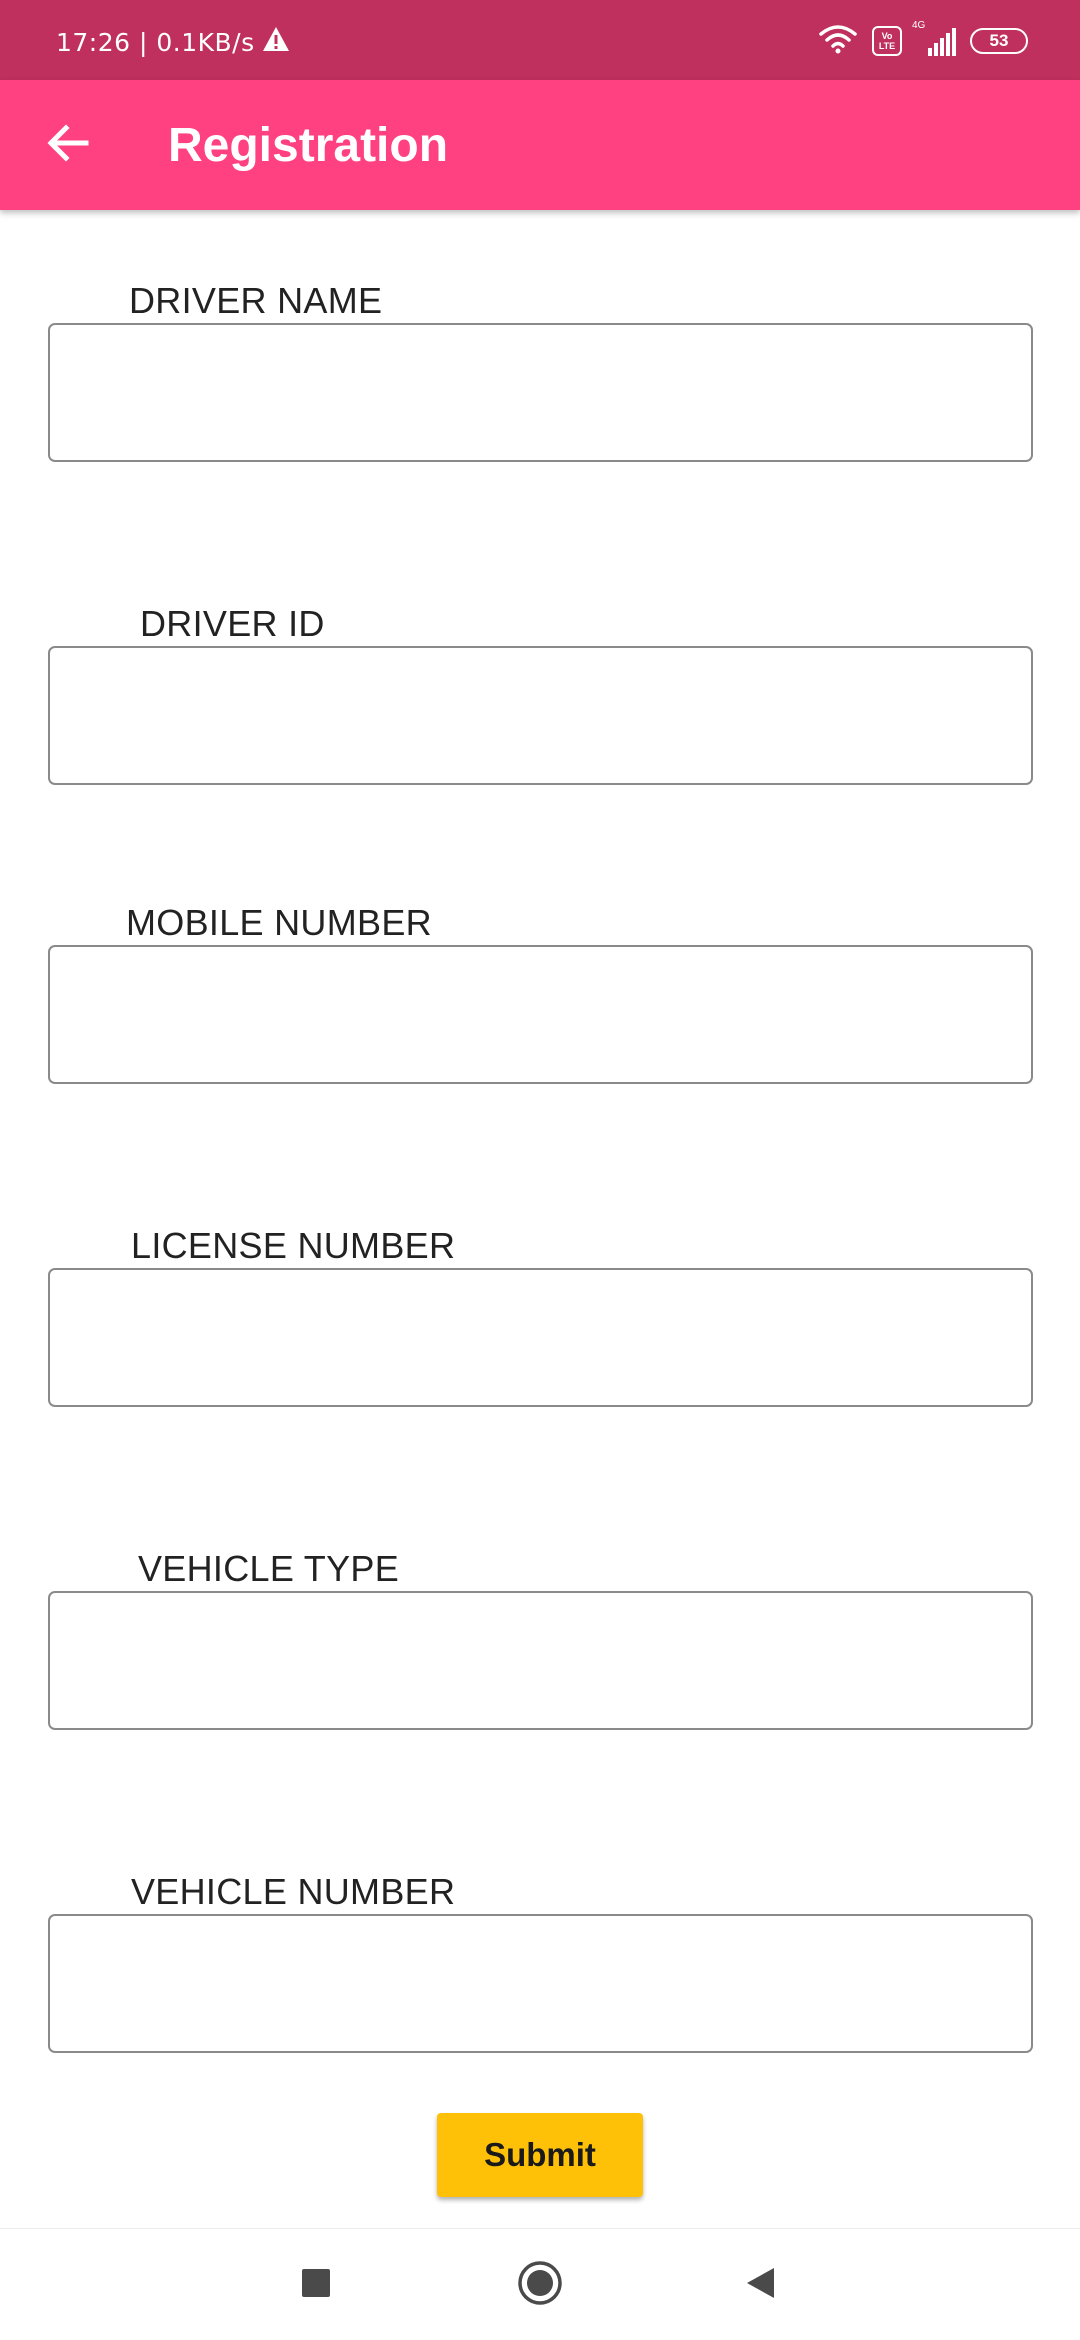 The image size is (1080, 2340). I want to click on nav-home-button, so click(540, 2284).